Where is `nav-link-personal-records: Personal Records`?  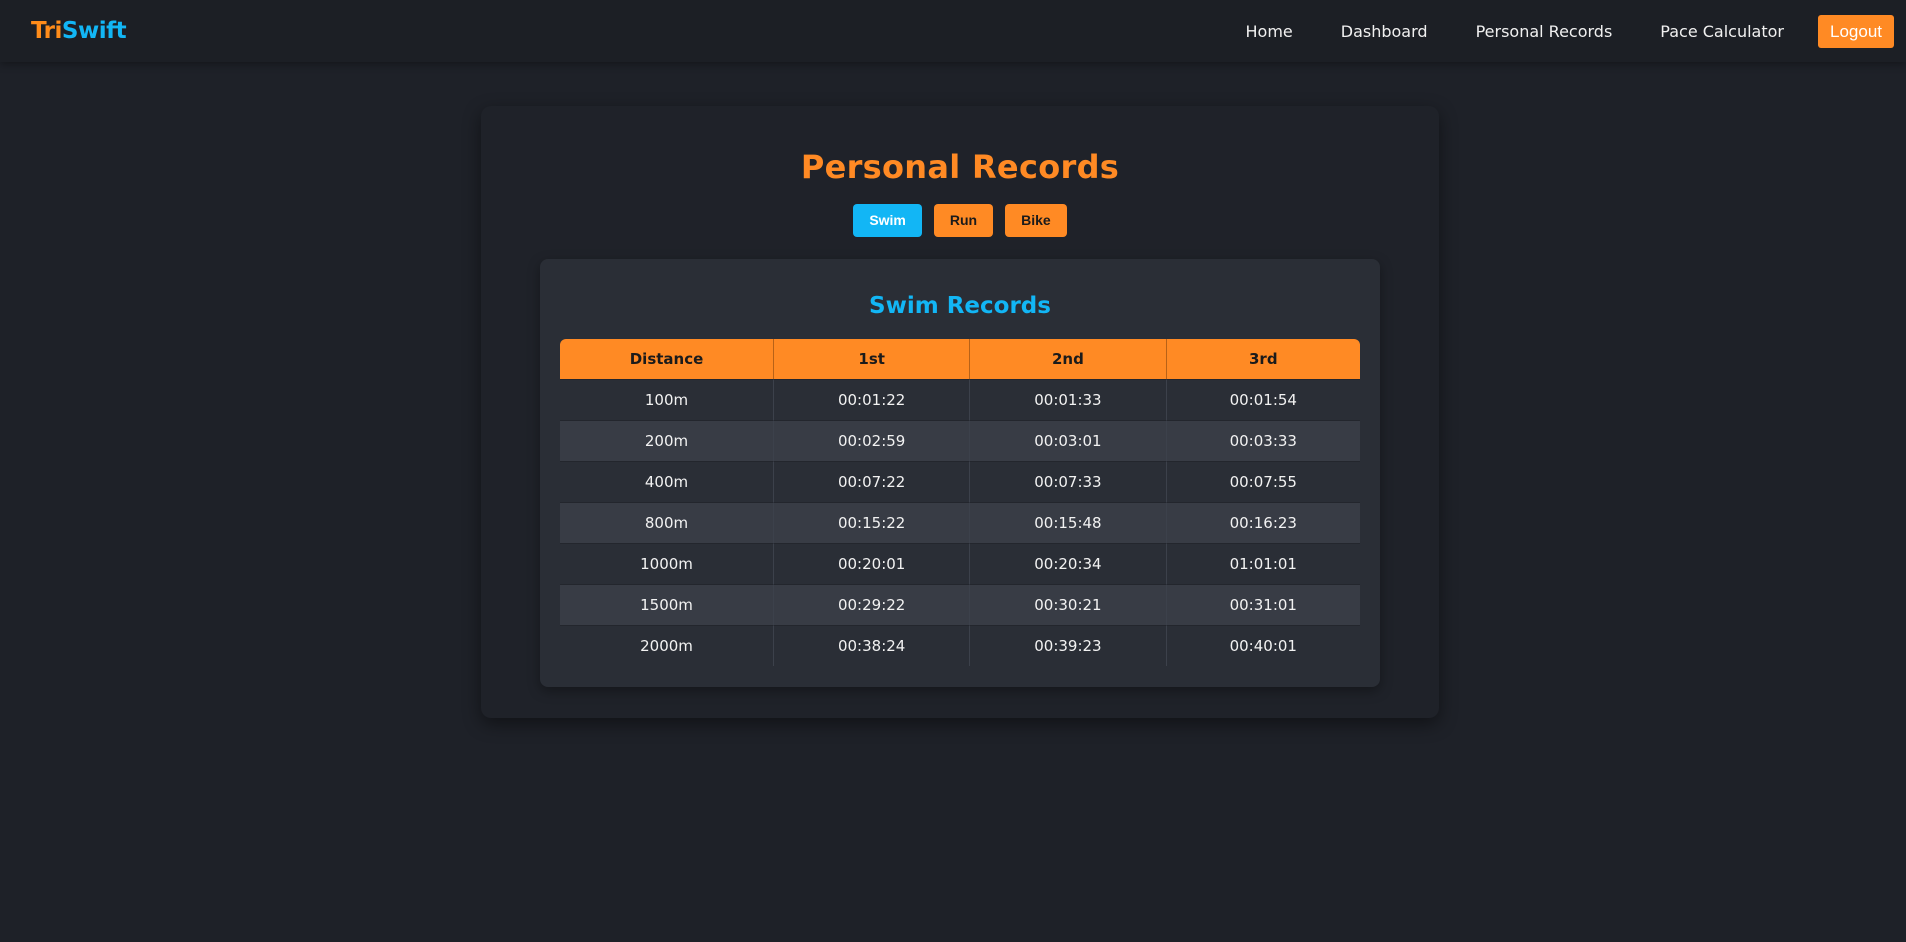 nav-link-personal-records: Personal Records is located at coordinates (1544, 31).